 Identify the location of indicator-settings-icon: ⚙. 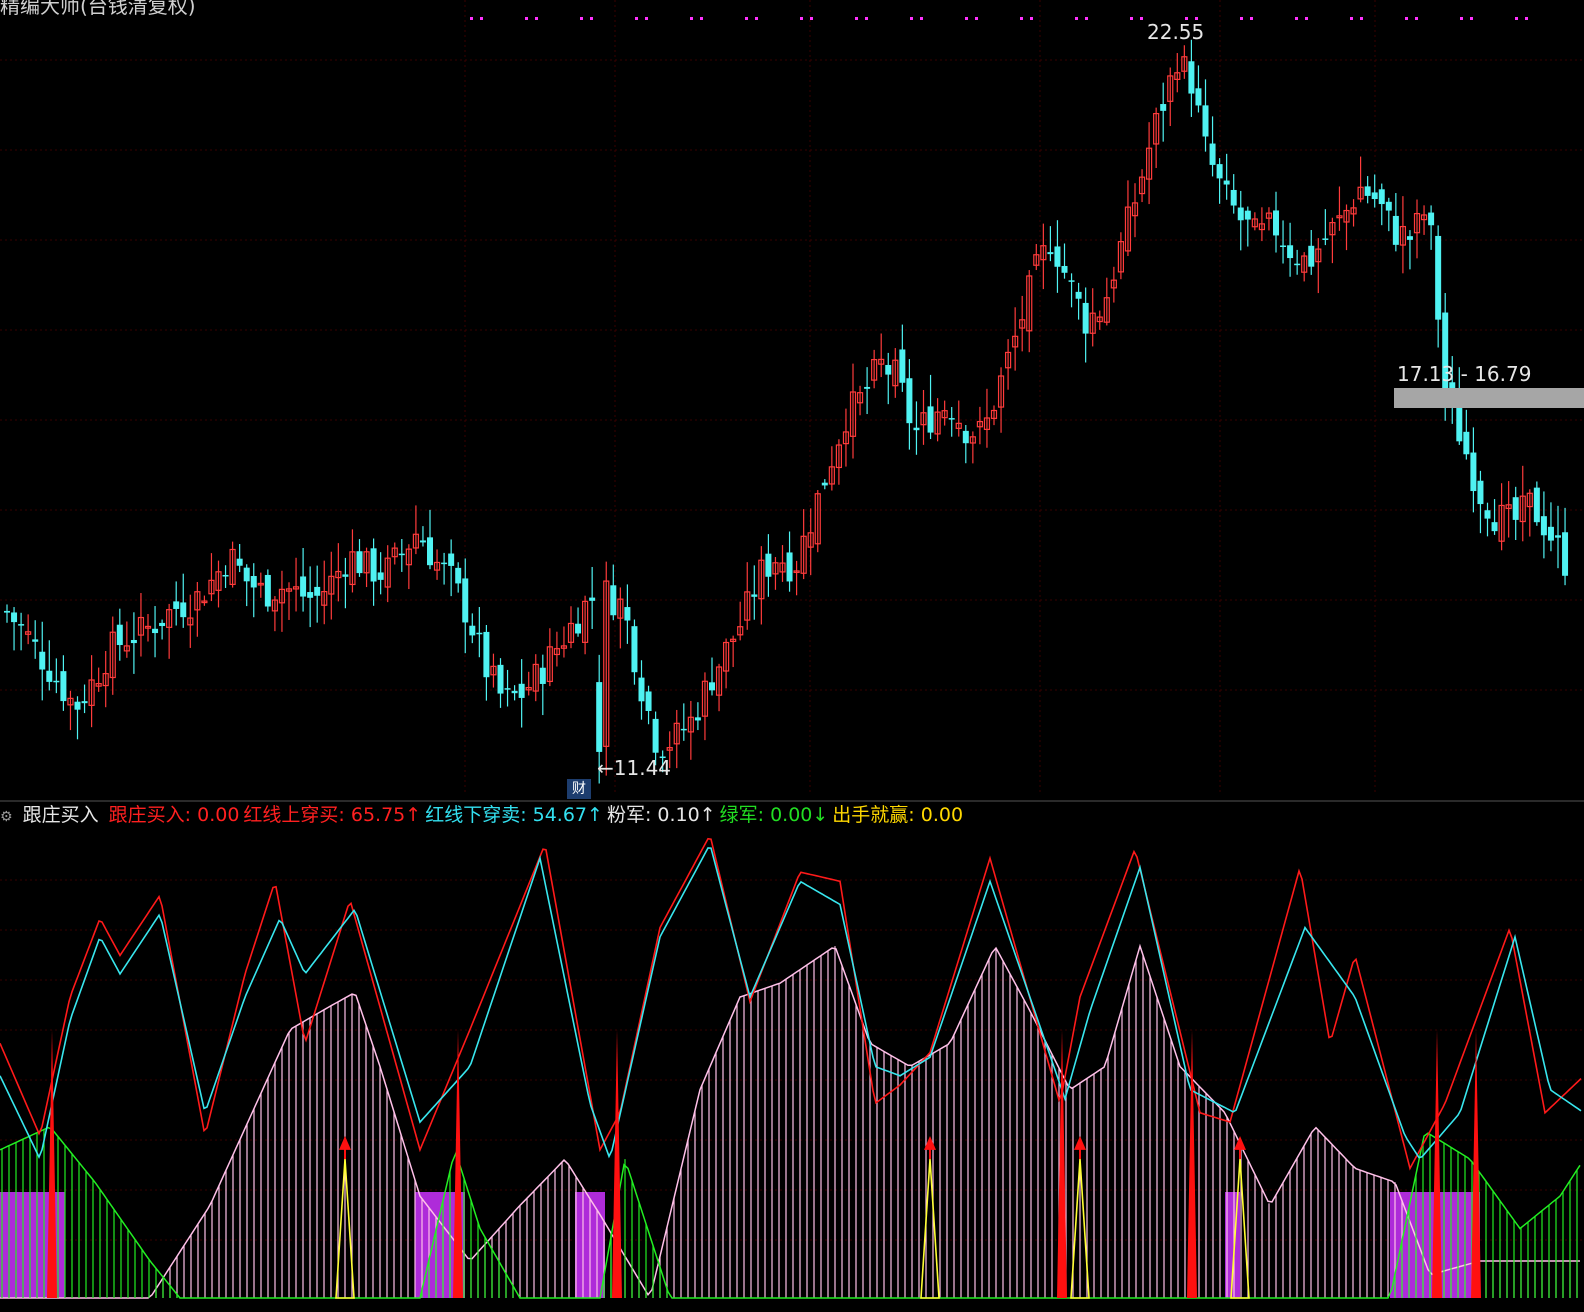
(6, 817).